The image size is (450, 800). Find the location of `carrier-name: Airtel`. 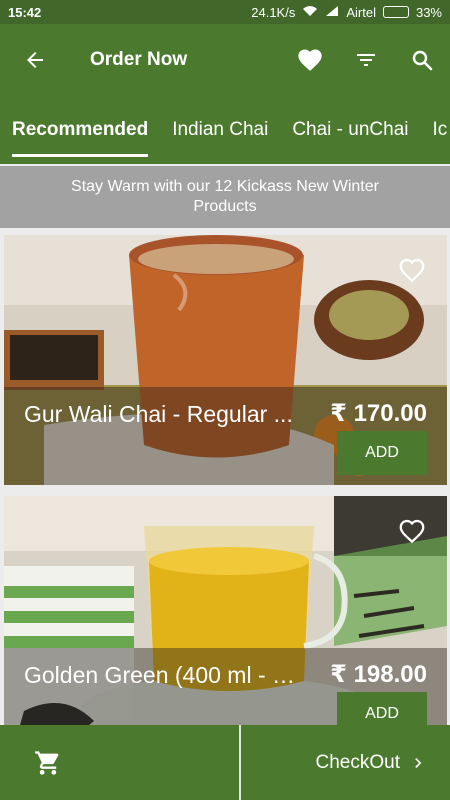

carrier-name: Airtel is located at coordinates (361, 12).